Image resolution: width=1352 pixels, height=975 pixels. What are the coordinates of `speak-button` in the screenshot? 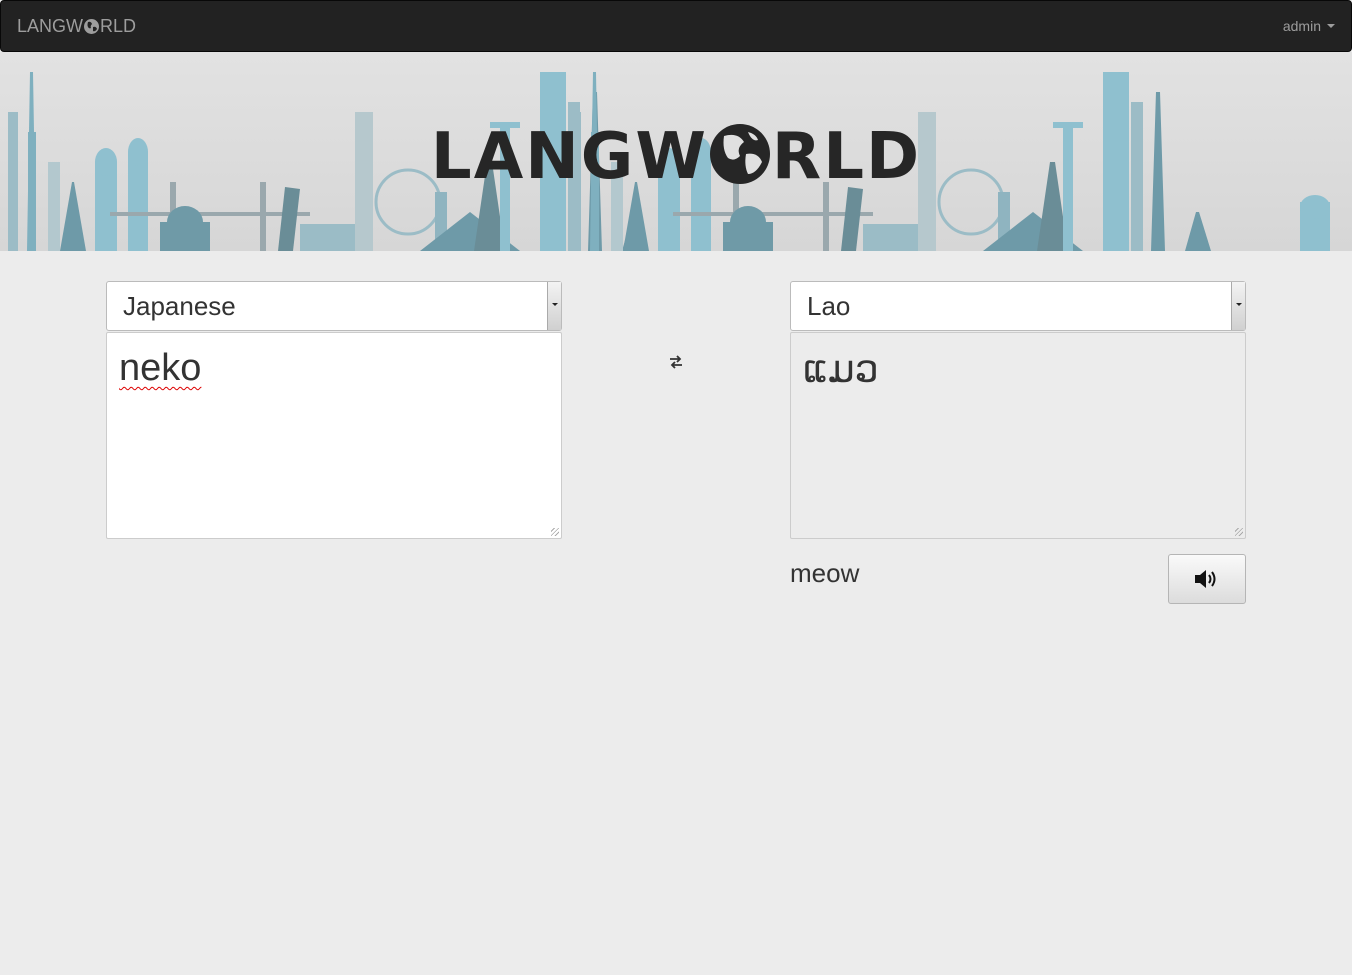 It's located at (1207, 579).